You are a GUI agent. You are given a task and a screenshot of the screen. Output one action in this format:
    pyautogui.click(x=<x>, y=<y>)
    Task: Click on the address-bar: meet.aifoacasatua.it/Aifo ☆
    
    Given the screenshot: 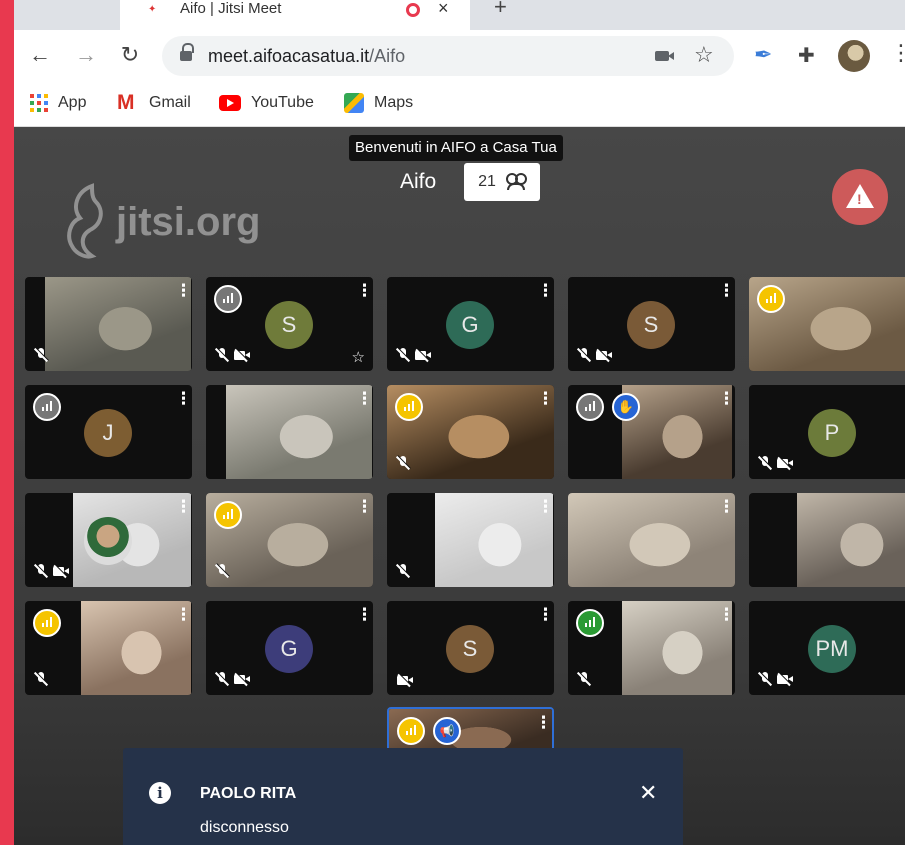 What is the action you would take?
    pyautogui.click(x=448, y=56)
    